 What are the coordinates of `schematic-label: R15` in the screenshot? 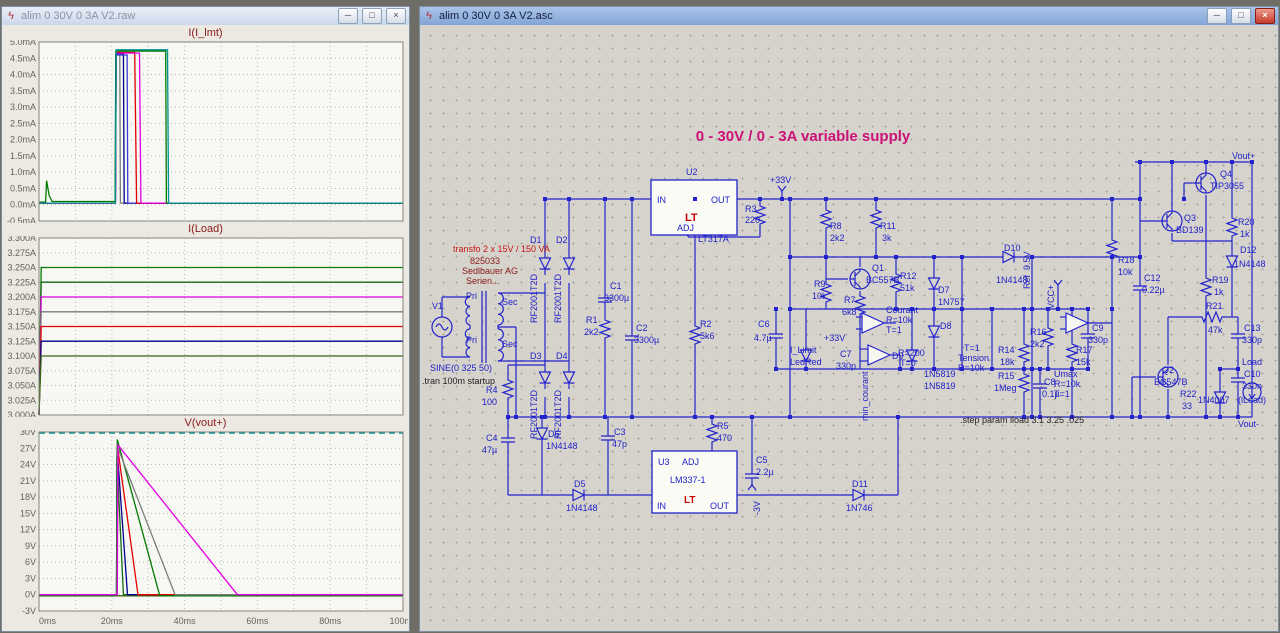 It's located at (1006, 376).